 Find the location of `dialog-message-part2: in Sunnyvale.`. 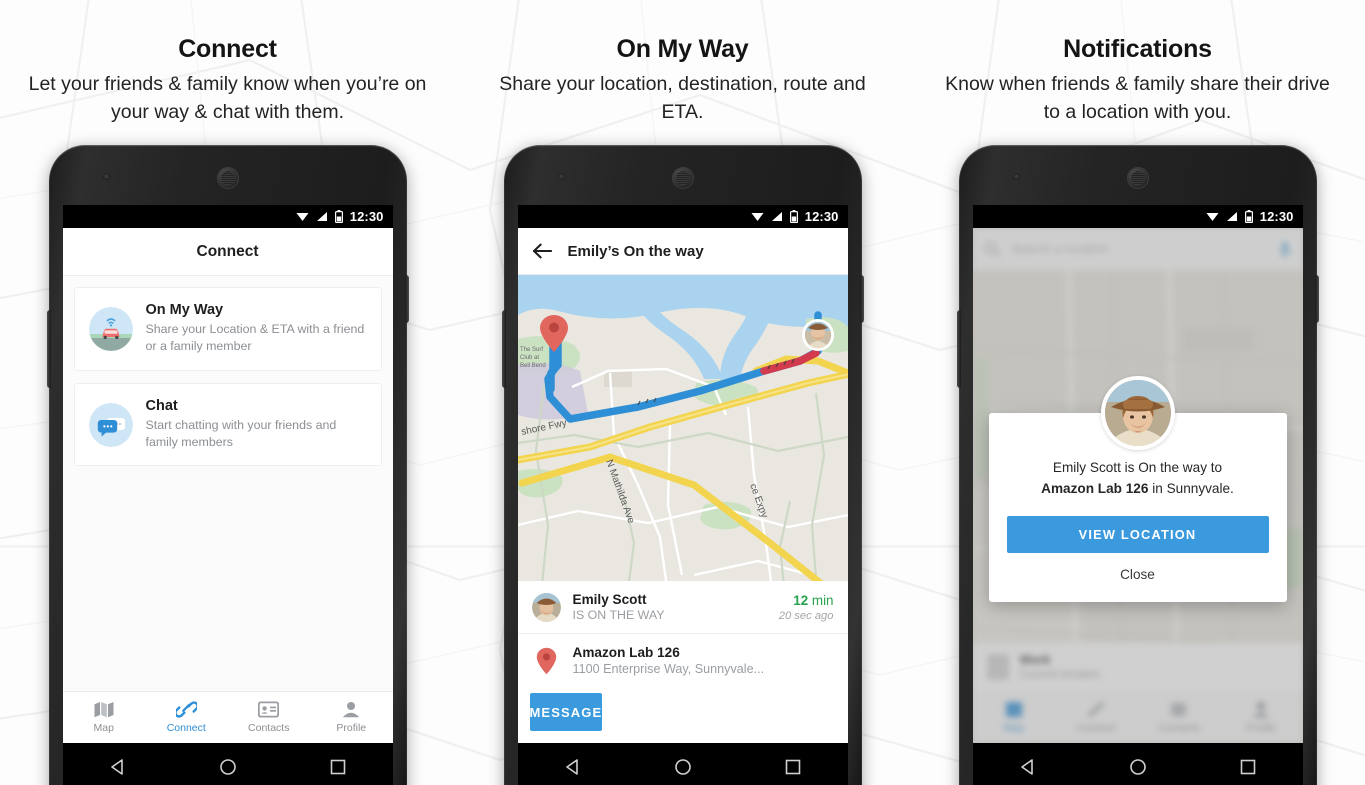

dialog-message-part2: in Sunnyvale. is located at coordinates (1191, 489).